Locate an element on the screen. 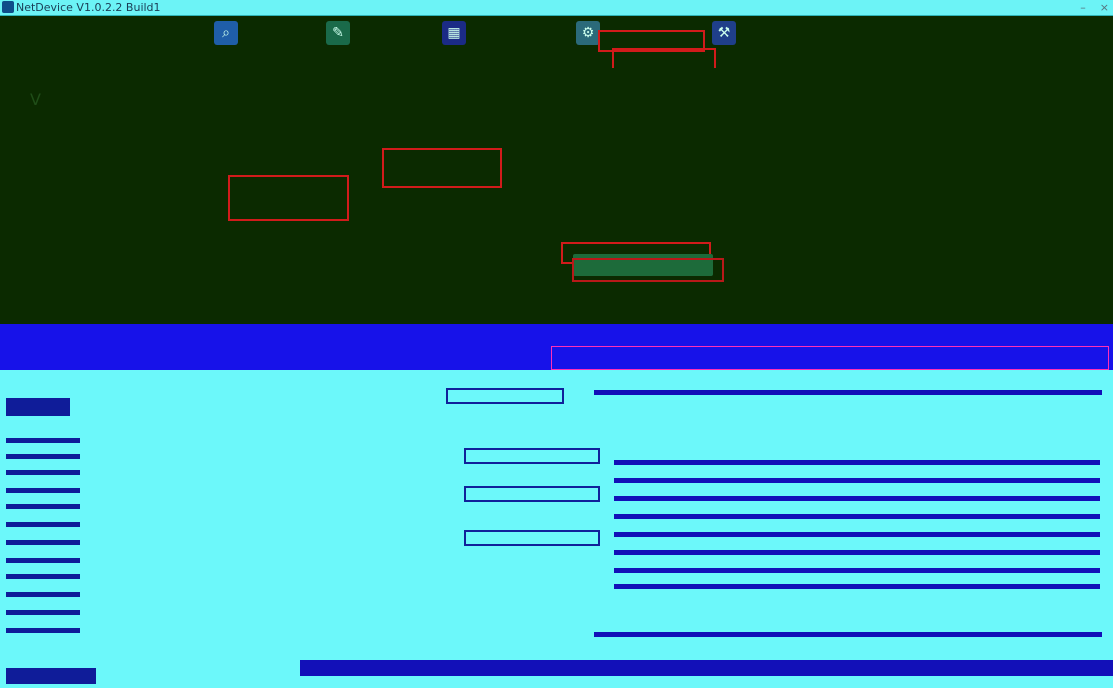 This screenshot has width=1113, height=688. sidebar is located at coordinates (44, 529).